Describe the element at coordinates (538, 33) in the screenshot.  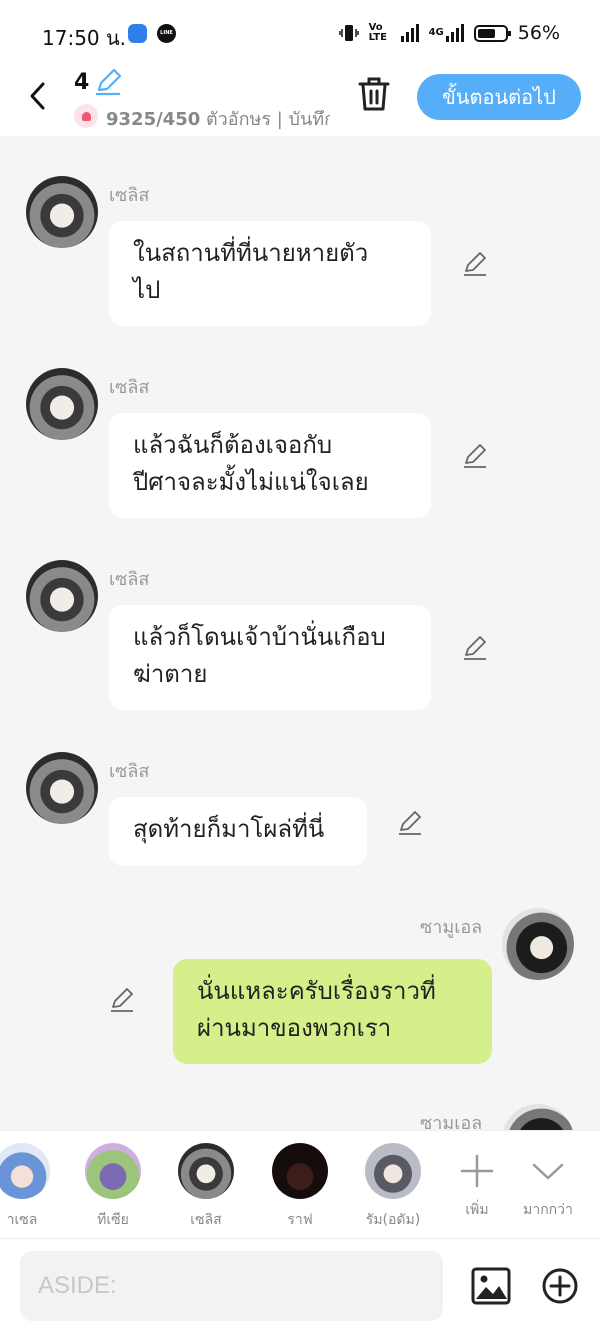
I see `battery-percent: 56%` at that location.